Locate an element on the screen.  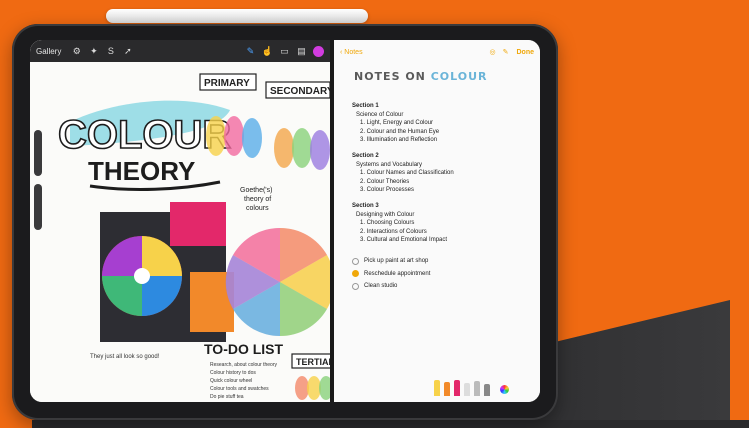
notes-toolbar: ‹ Notes ◎ ✎ Done is located at coordinates (437, 52).